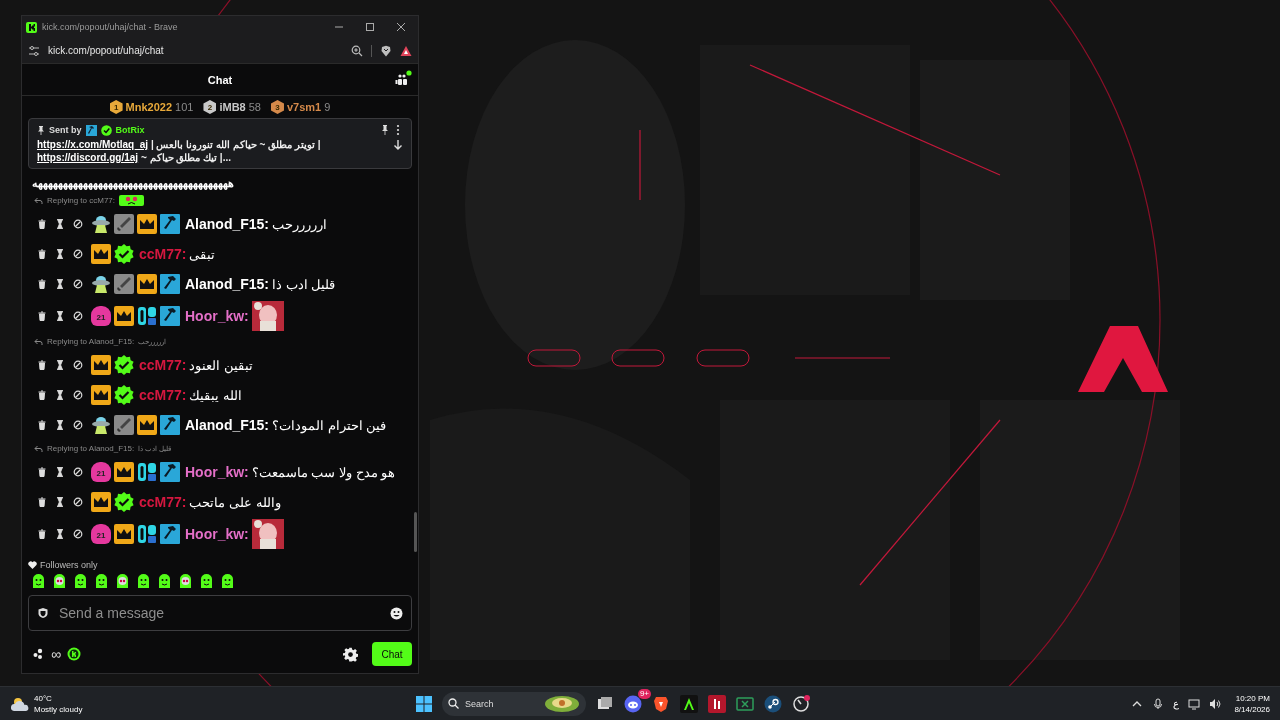  I want to click on clock-date: 8/14/2026, so click(1252, 709).